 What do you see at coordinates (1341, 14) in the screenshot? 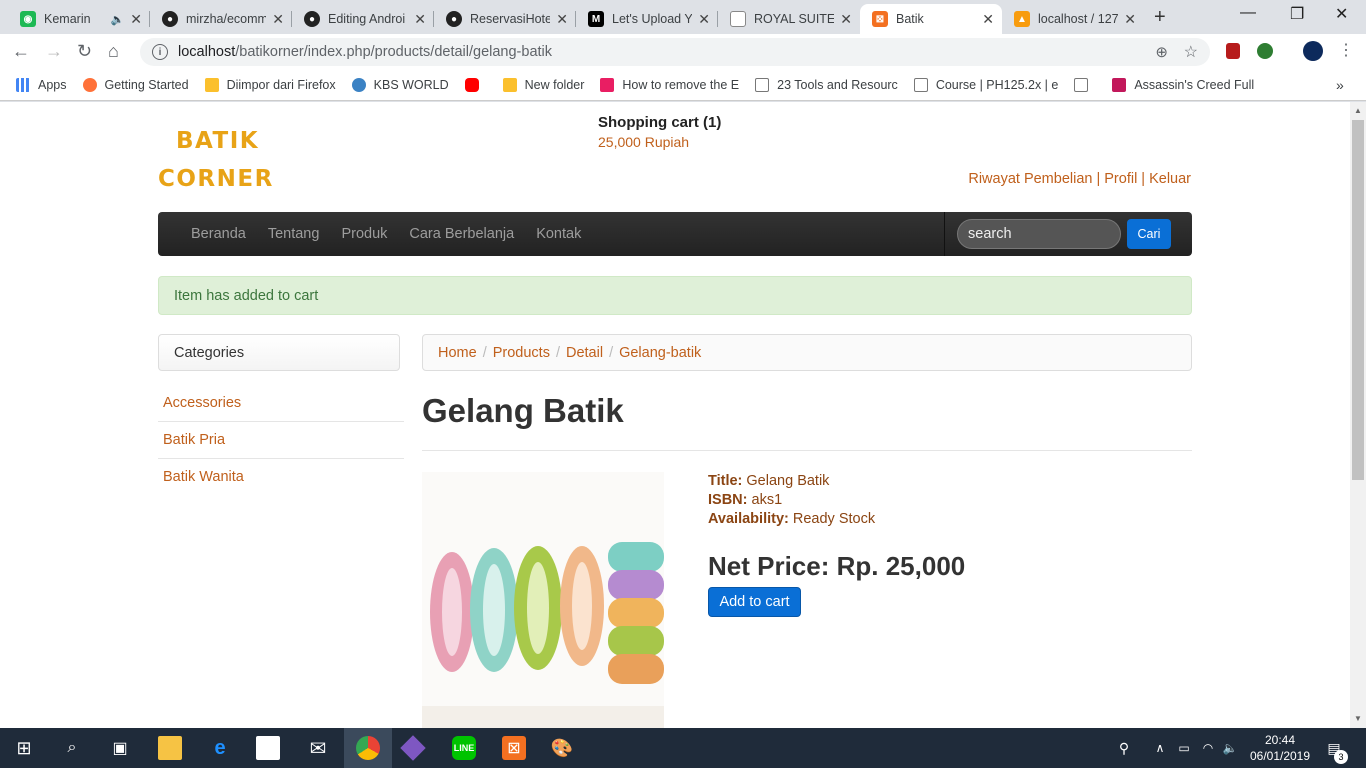
I see `close-window-icon: ✕` at bounding box center [1341, 14].